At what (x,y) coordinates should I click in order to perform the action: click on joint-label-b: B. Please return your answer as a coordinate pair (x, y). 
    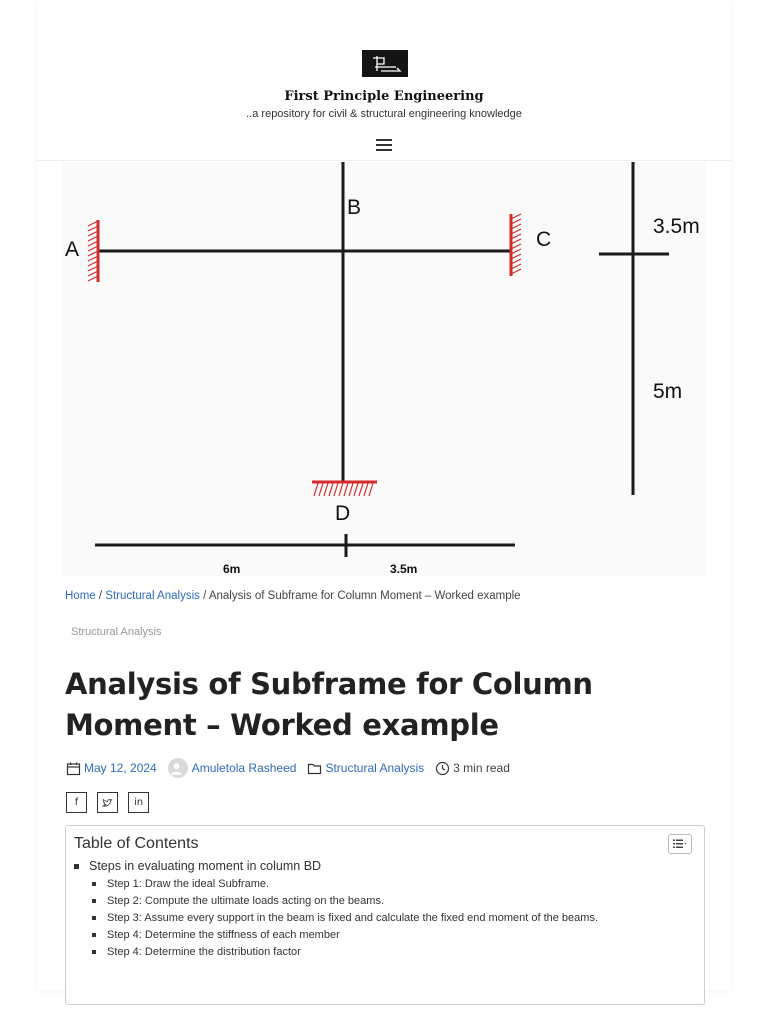
    Looking at the image, I should click on (354, 207).